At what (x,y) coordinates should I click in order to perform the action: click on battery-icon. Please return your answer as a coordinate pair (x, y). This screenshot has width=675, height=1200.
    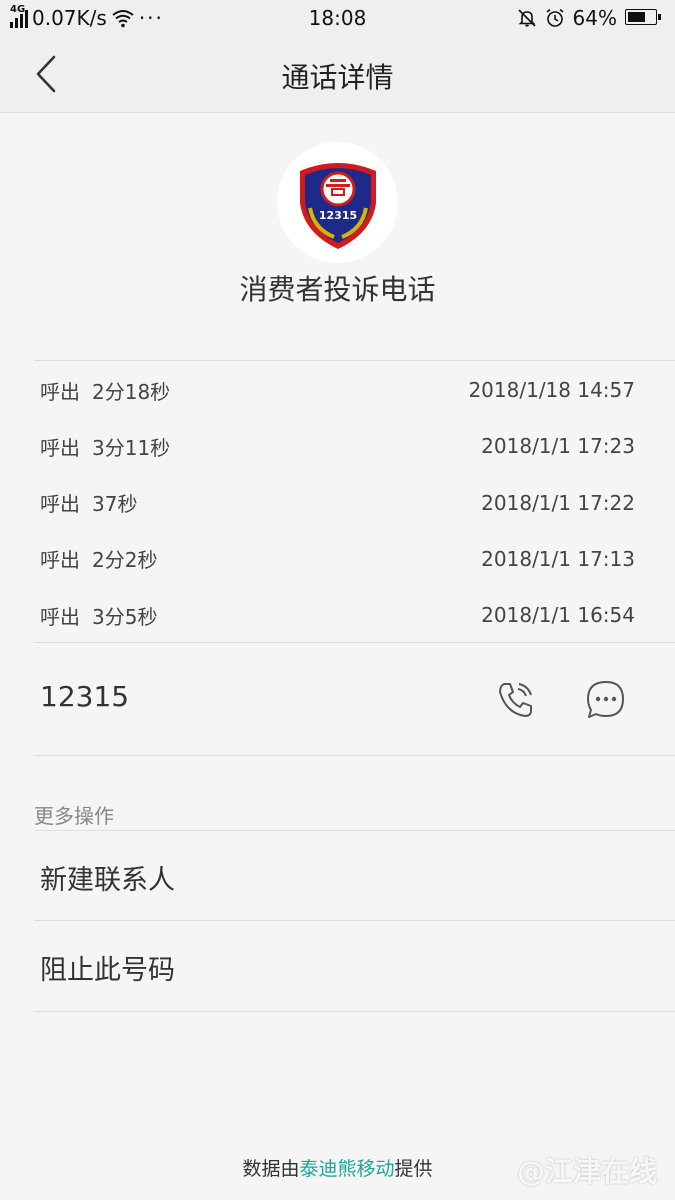
    Looking at the image, I should click on (644, 18).